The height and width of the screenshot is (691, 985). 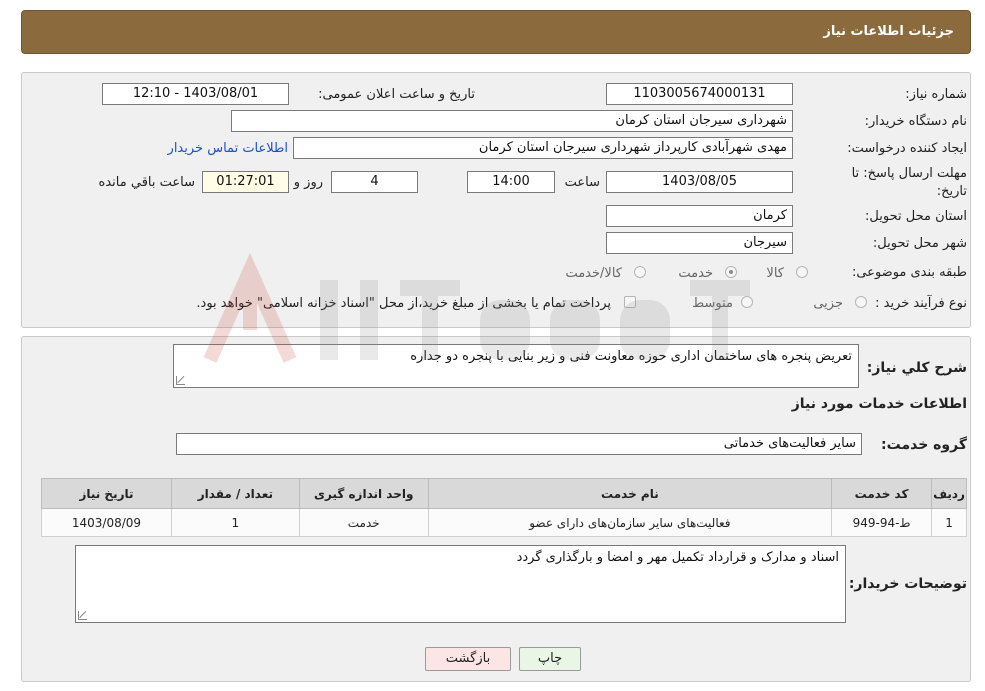 What do you see at coordinates (496, 32) in the screenshot?
I see `page-header: جزئیات اطلاعات نیاز` at bounding box center [496, 32].